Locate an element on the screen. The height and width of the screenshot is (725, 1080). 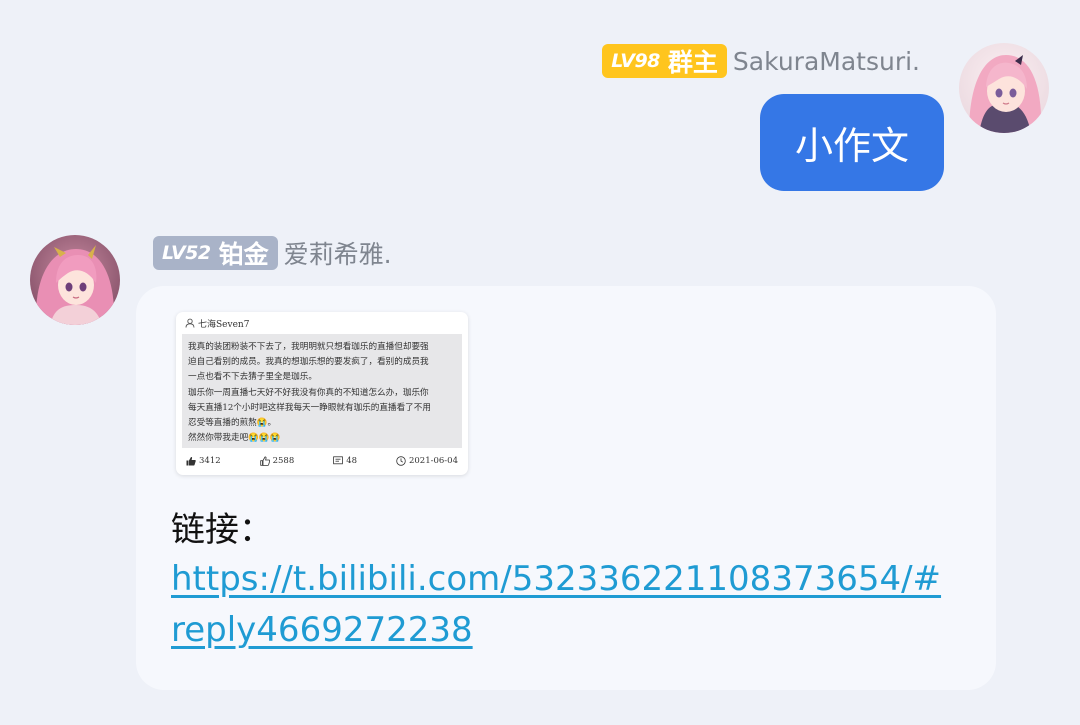
incoming-sender-row: LV52 铂金 爱莉希雅. is located at coordinates (272, 253).